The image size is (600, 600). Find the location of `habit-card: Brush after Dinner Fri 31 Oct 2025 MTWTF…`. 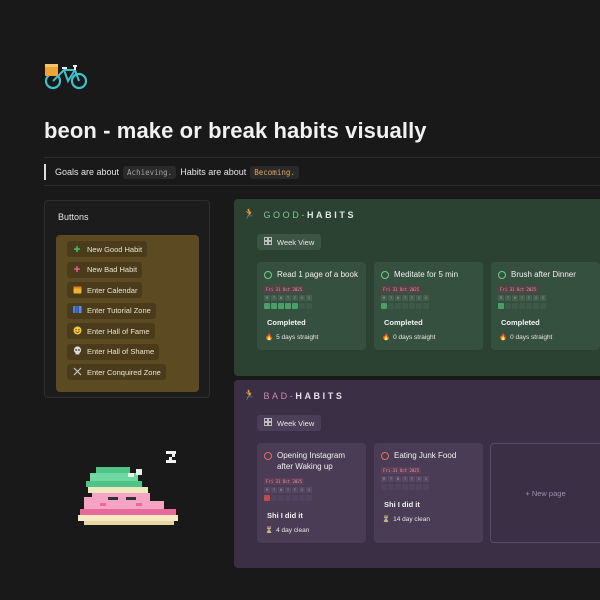

habit-card: Brush after Dinner Fri 31 Oct 2025 MTWTF… is located at coordinates (545, 306).